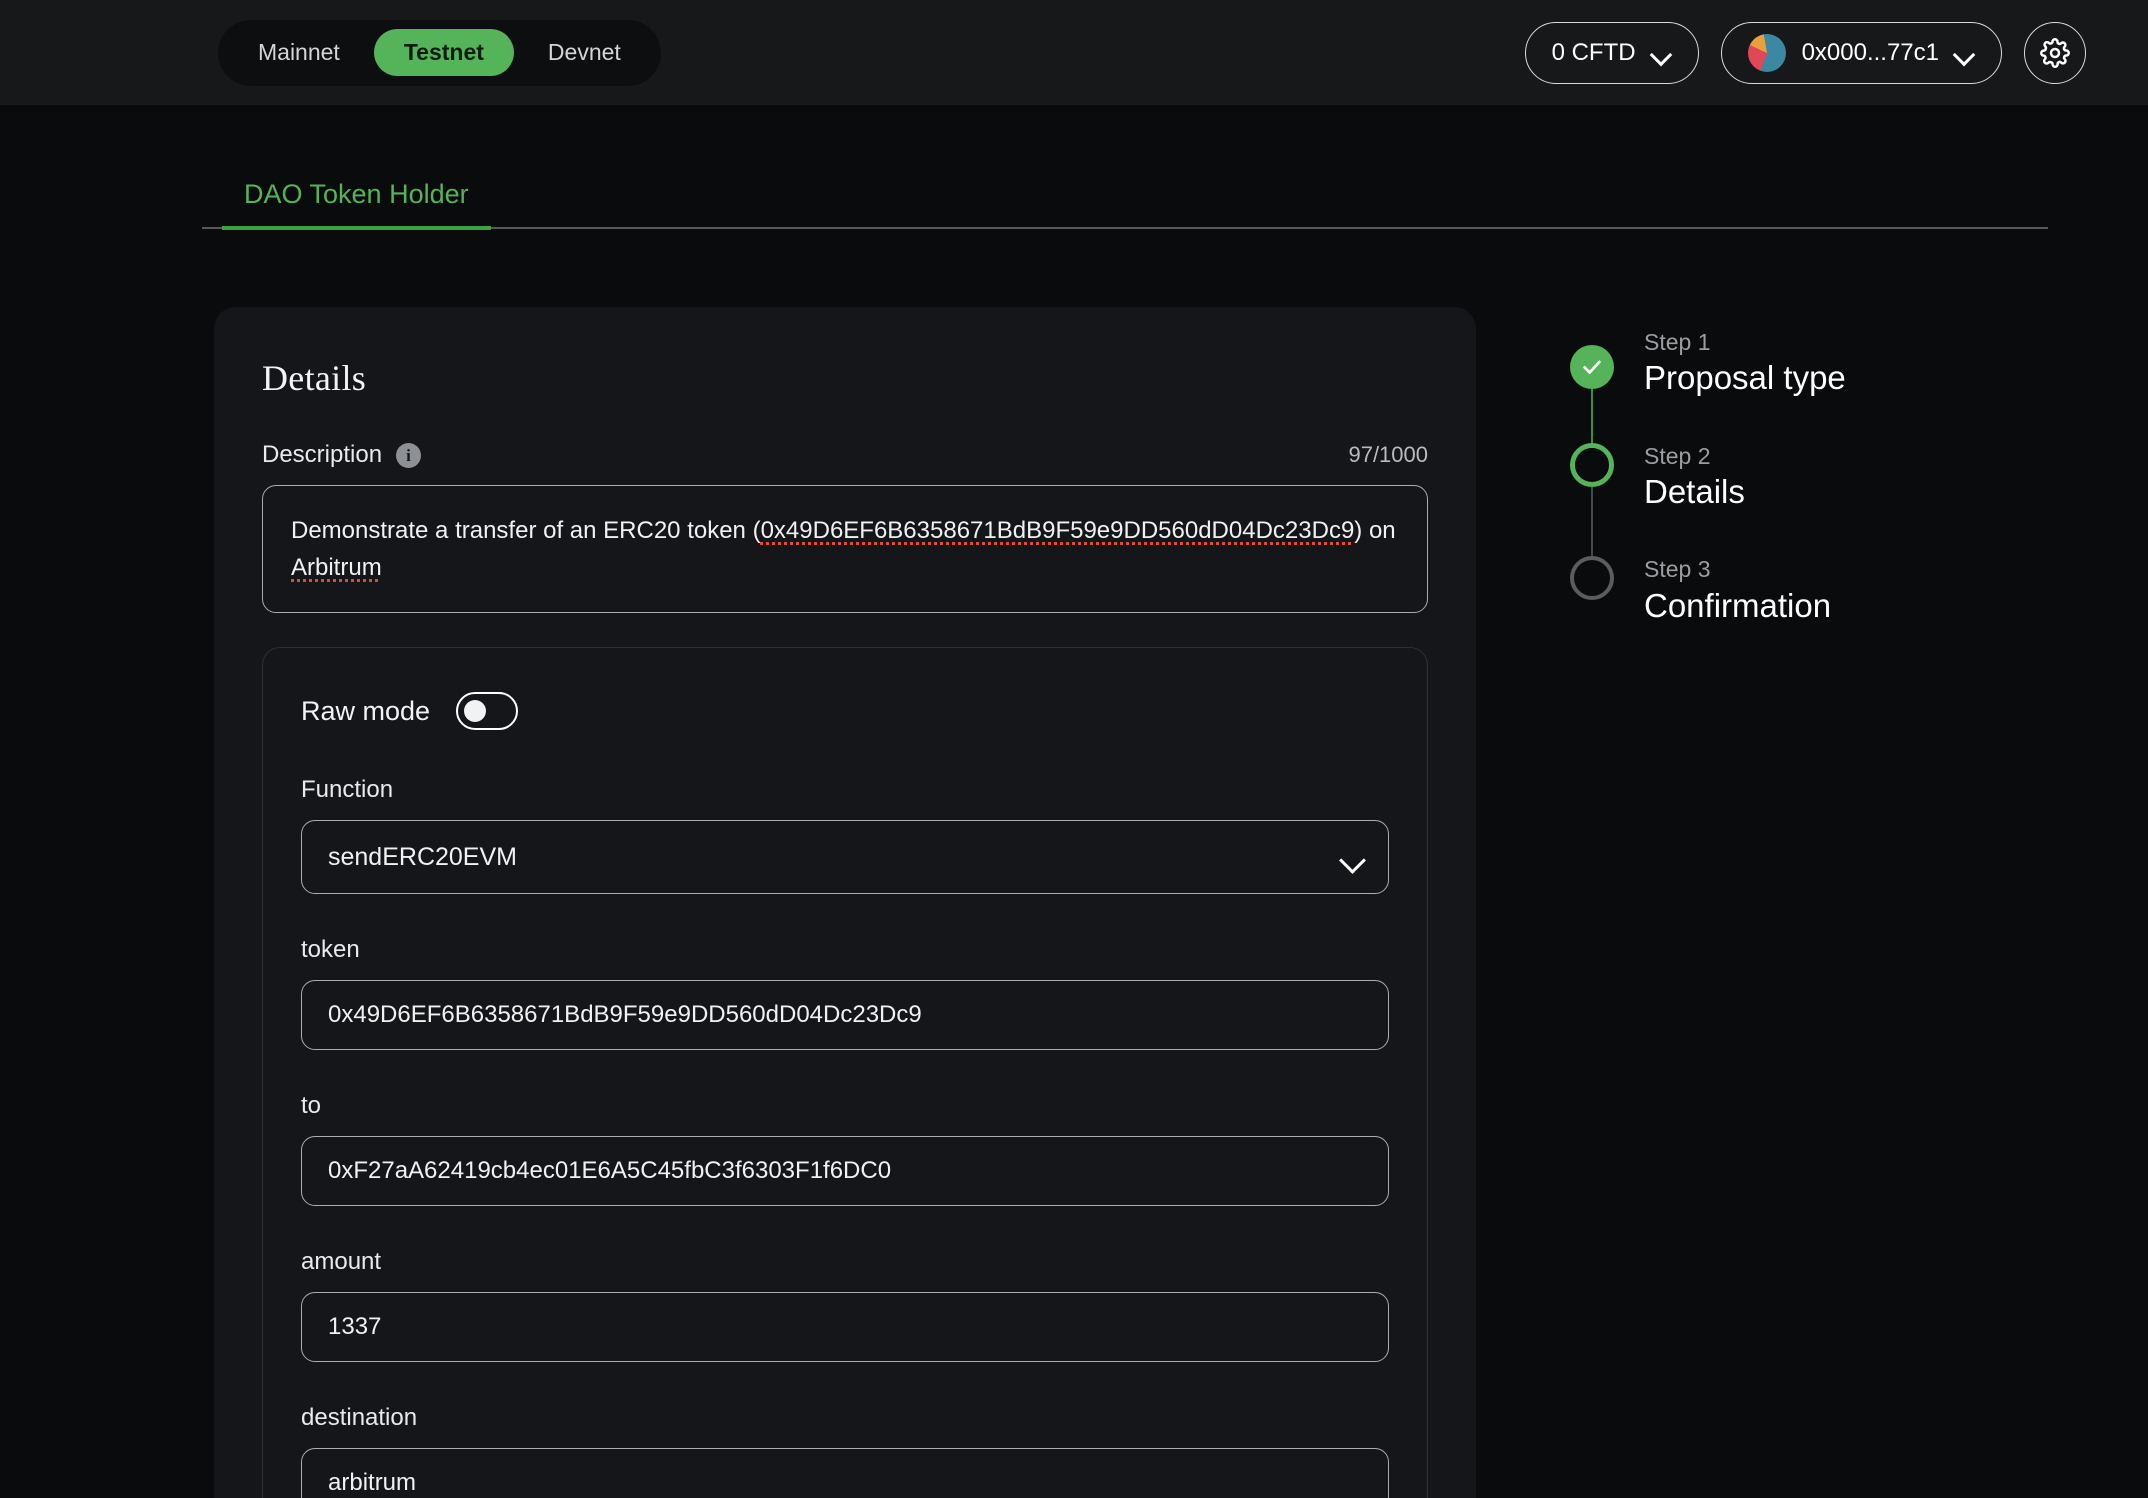  I want to click on destination-input: arbitrum, so click(845, 1473).